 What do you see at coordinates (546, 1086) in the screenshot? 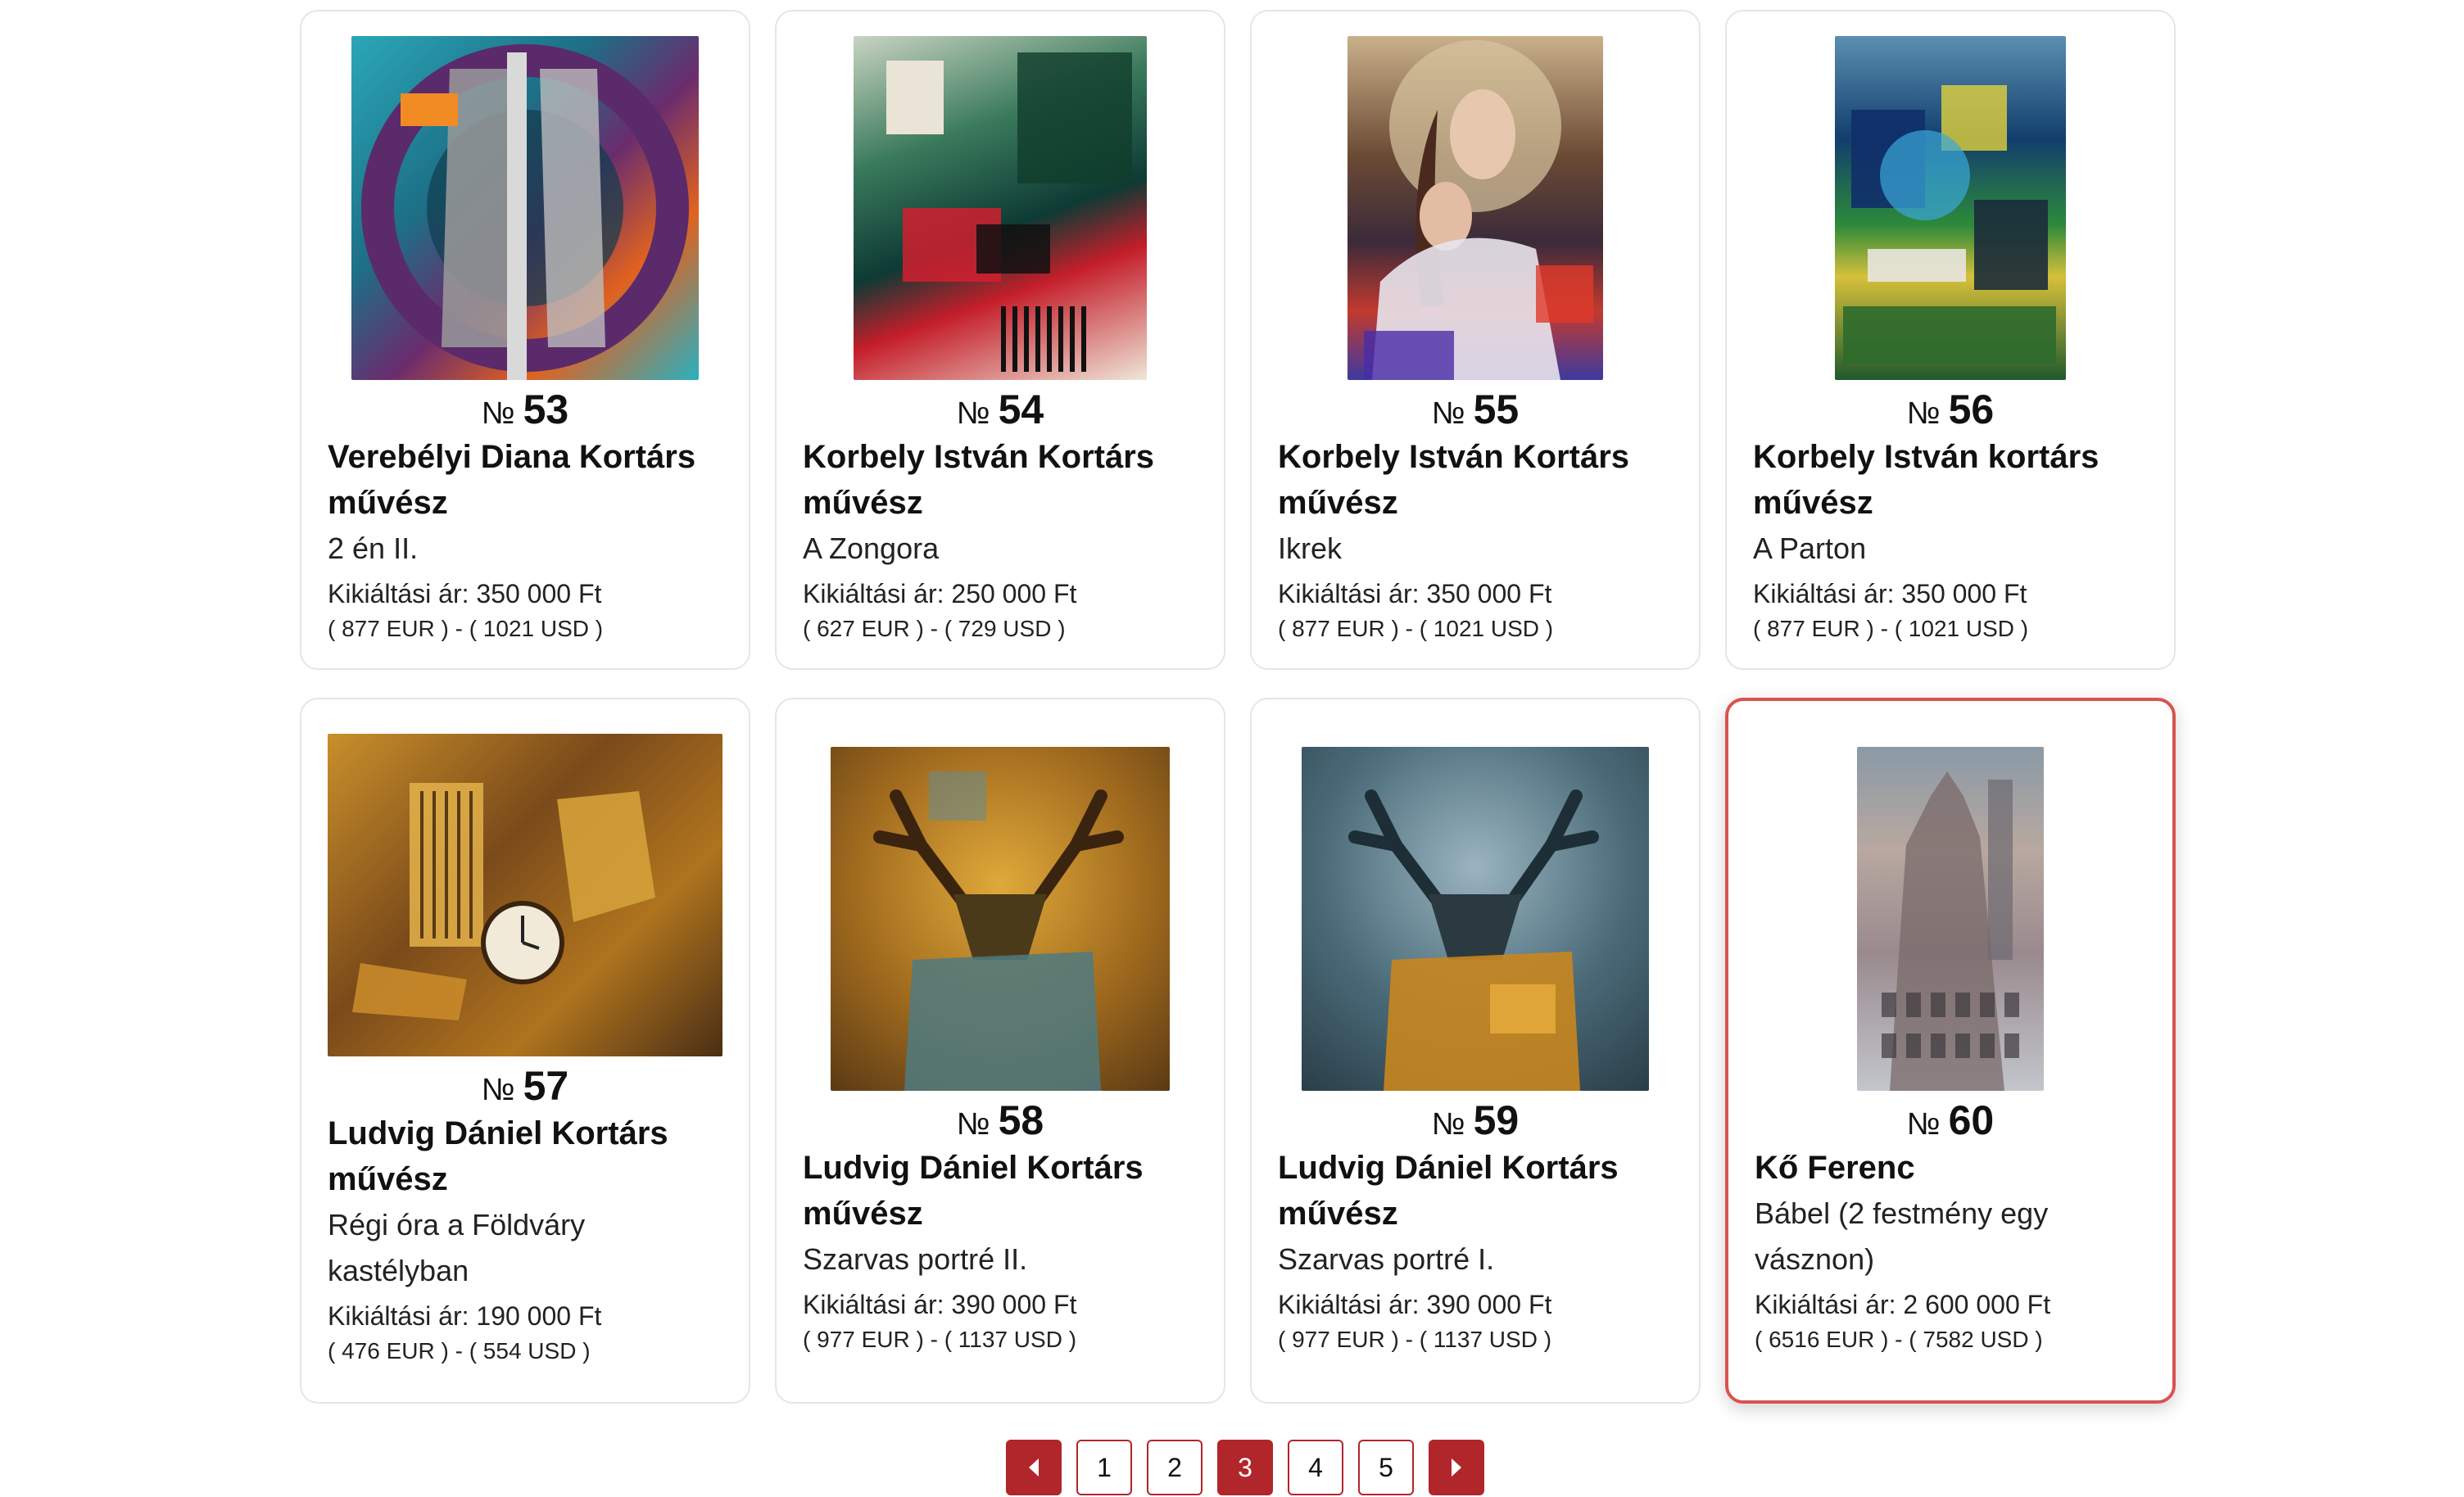
I see `lot-number-value: 57` at bounding box center [546, 1086].